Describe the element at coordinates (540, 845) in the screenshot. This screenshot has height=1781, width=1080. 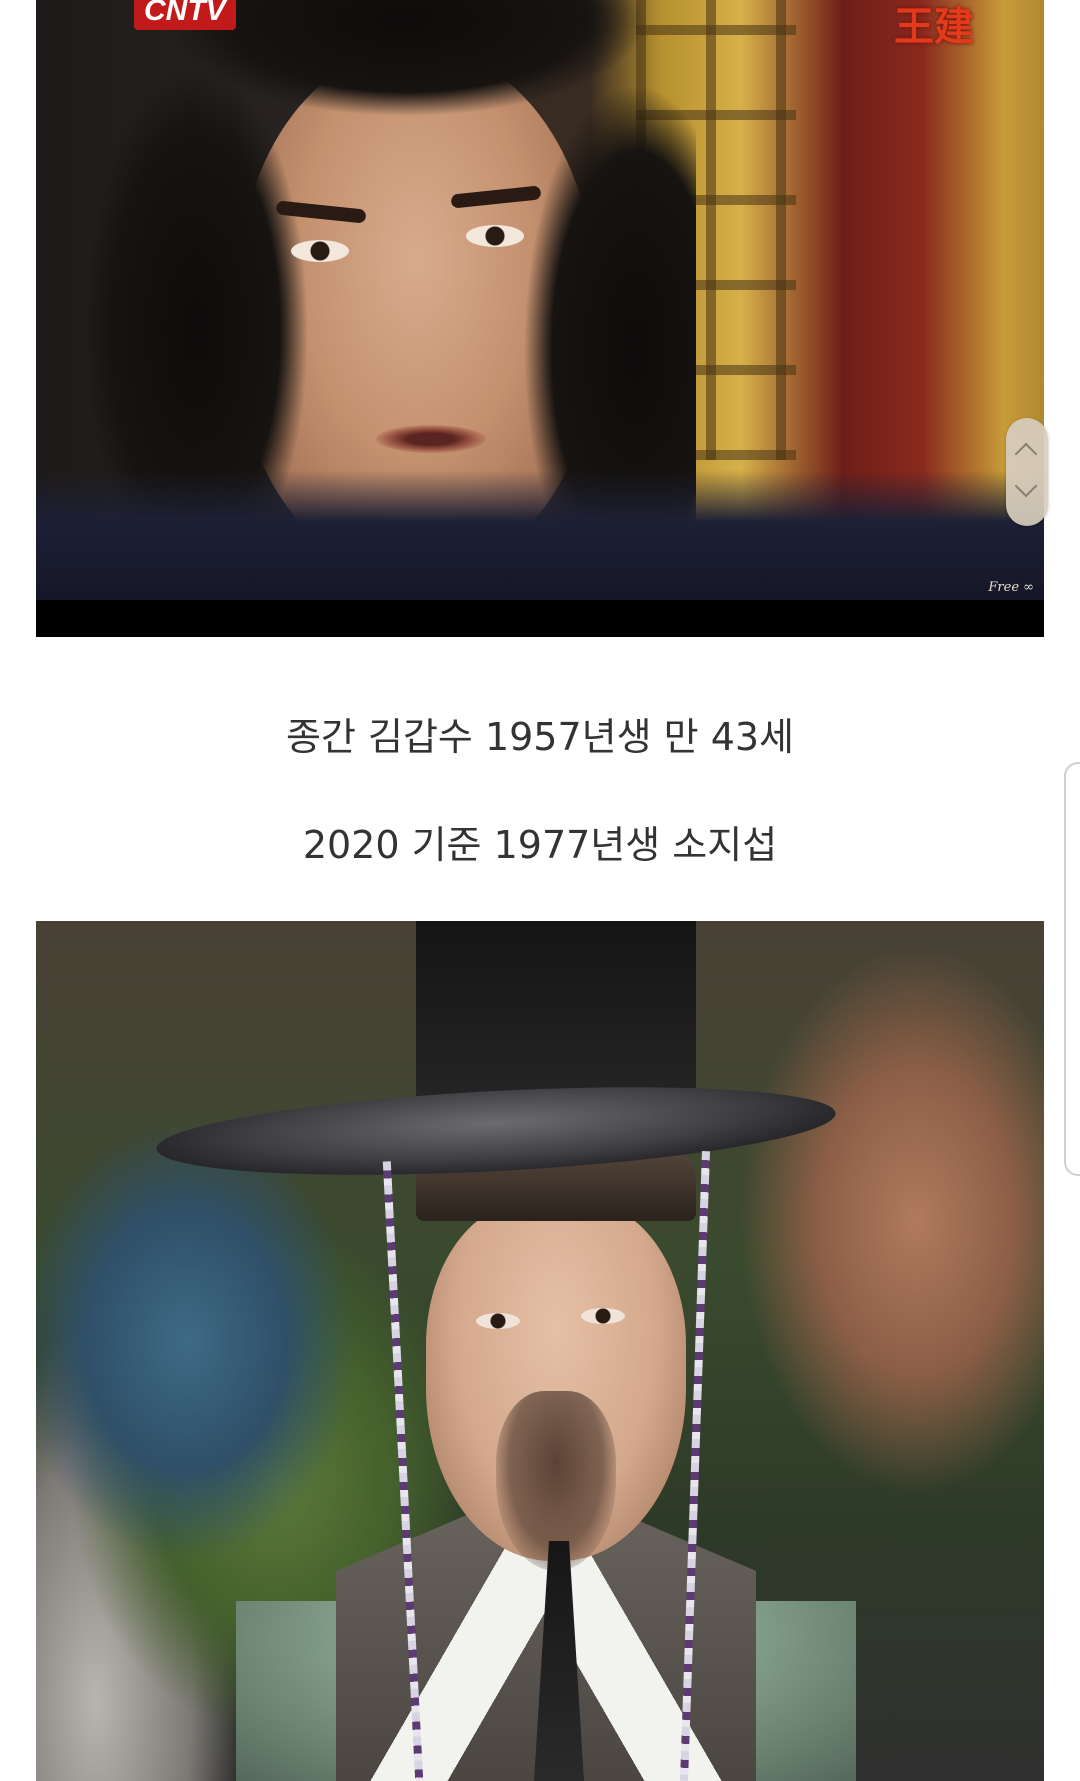
I see `caption-line-2: 2020 기준 1977년생 소지섭` at that location.